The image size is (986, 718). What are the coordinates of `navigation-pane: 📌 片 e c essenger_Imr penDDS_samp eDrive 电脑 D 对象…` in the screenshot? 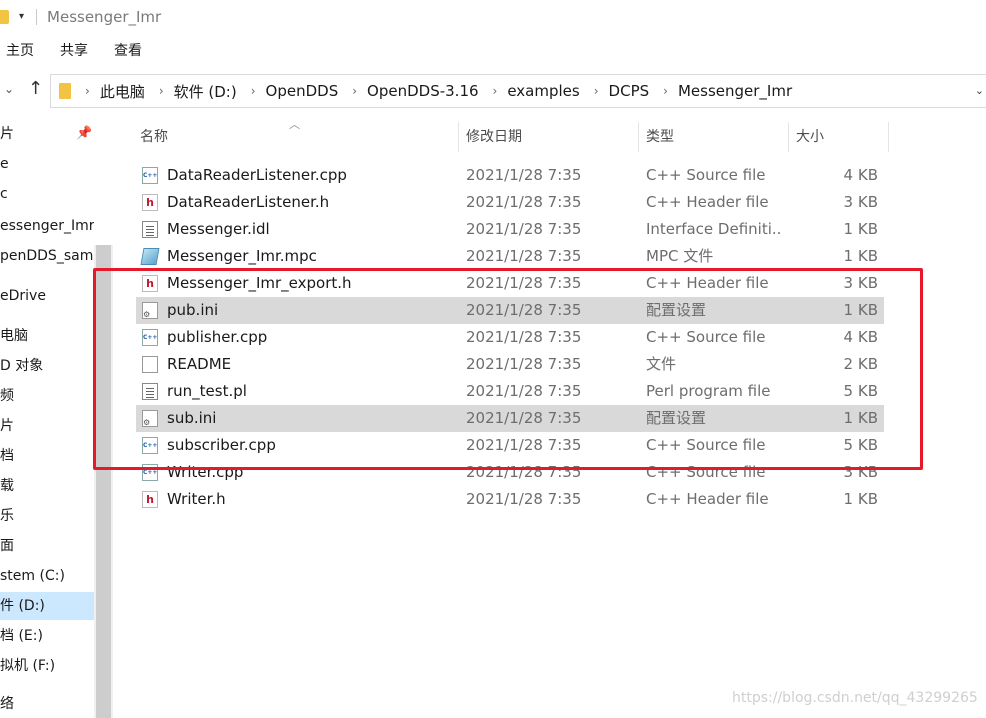 It's located at (47, 419).